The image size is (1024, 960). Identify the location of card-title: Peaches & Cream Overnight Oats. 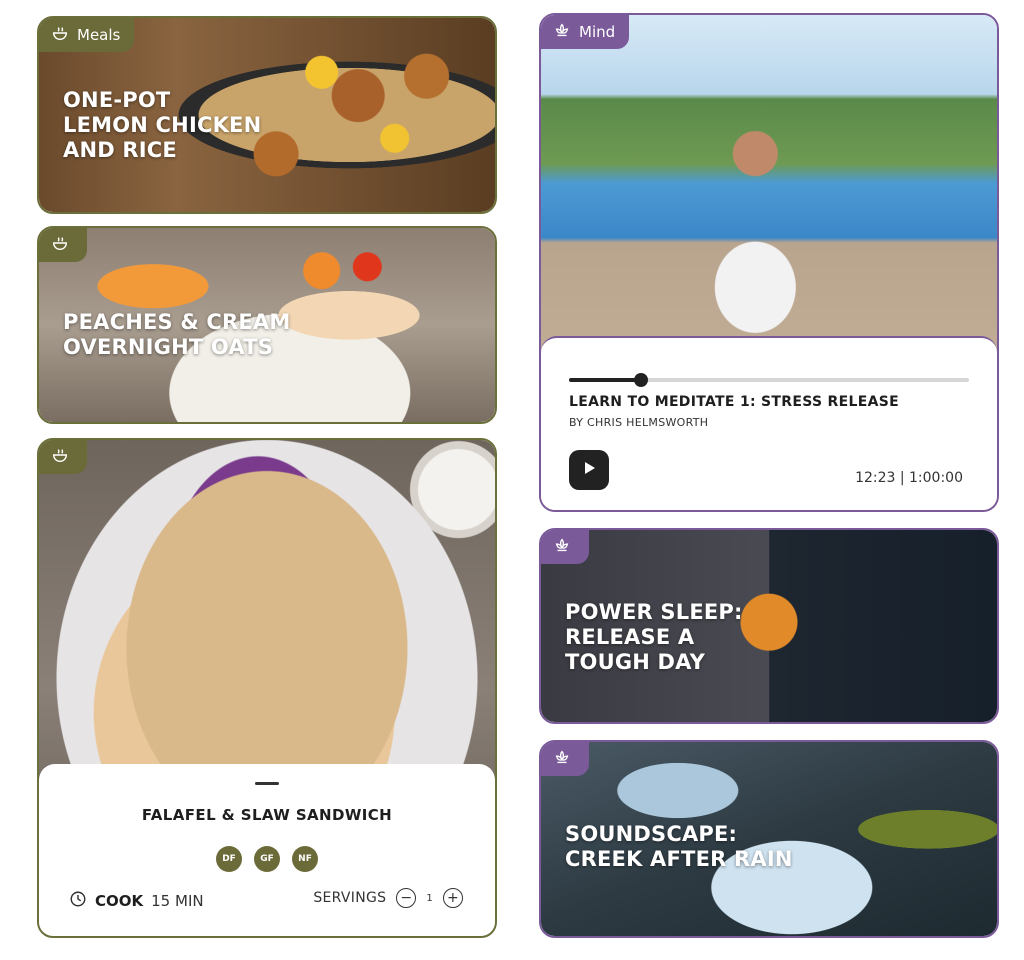
(177, 334).